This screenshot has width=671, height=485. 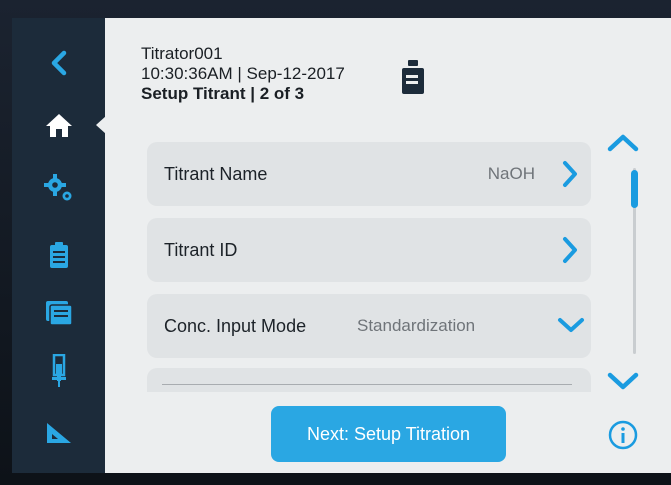 I want to click on conc-input-mode-row: Conc. Input Mode Standardization, so click(x=369, y=326).